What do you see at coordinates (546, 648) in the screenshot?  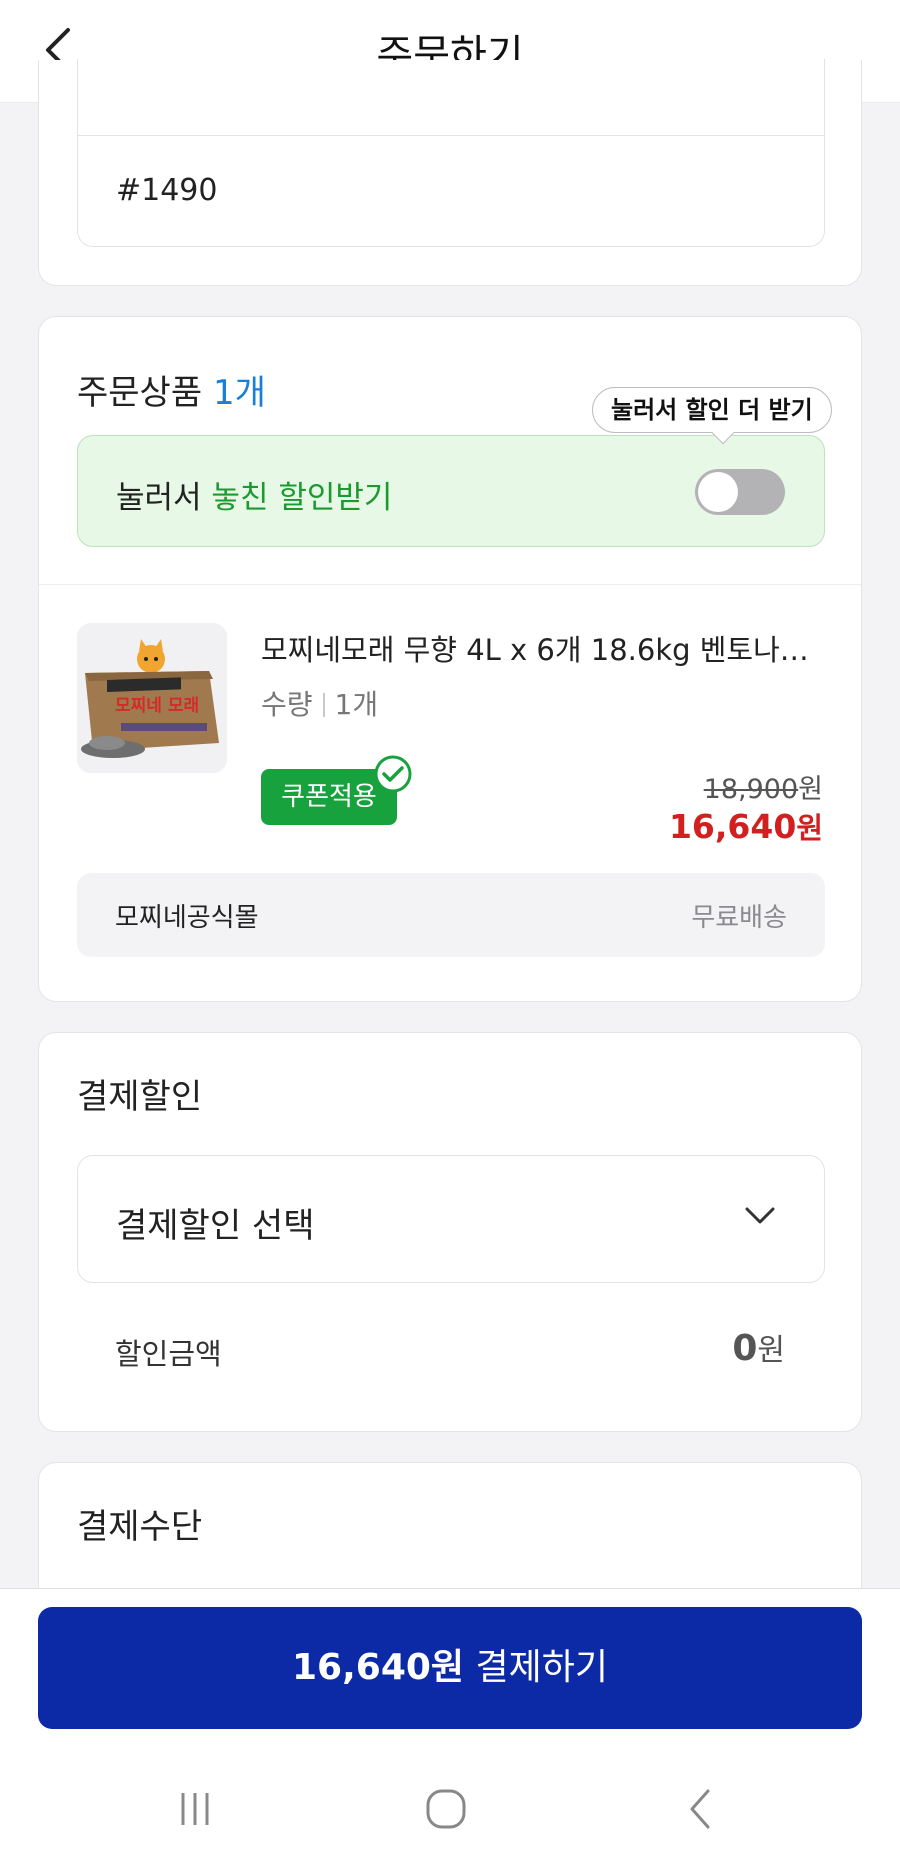 I see `product-name: 모찌네모래 무향 4L x 6개 18.6kg 벤토나이트` at bounding box center [546, 648].